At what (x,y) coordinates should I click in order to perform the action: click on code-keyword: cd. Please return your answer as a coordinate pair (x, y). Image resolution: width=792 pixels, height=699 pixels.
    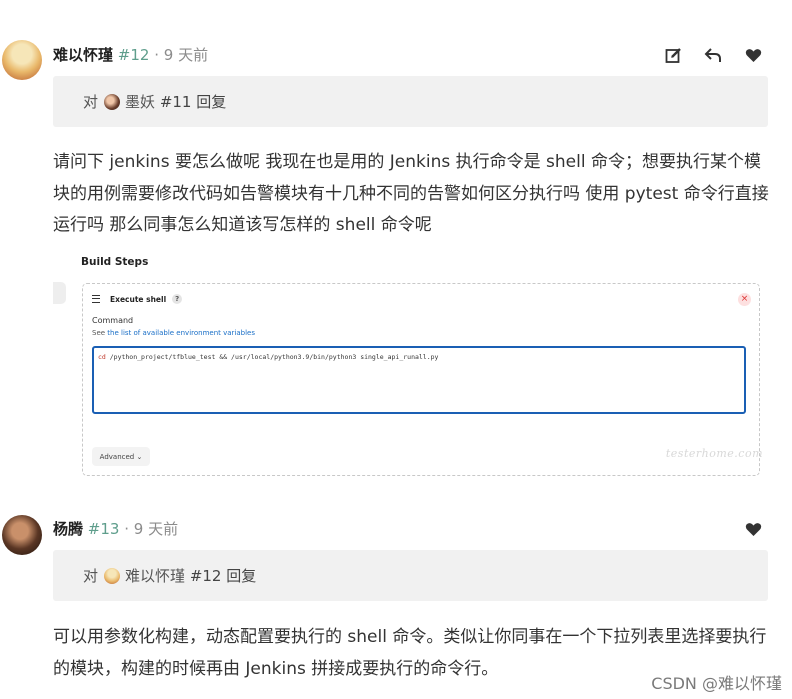
    Looking at the image, I should click on (102, 357).